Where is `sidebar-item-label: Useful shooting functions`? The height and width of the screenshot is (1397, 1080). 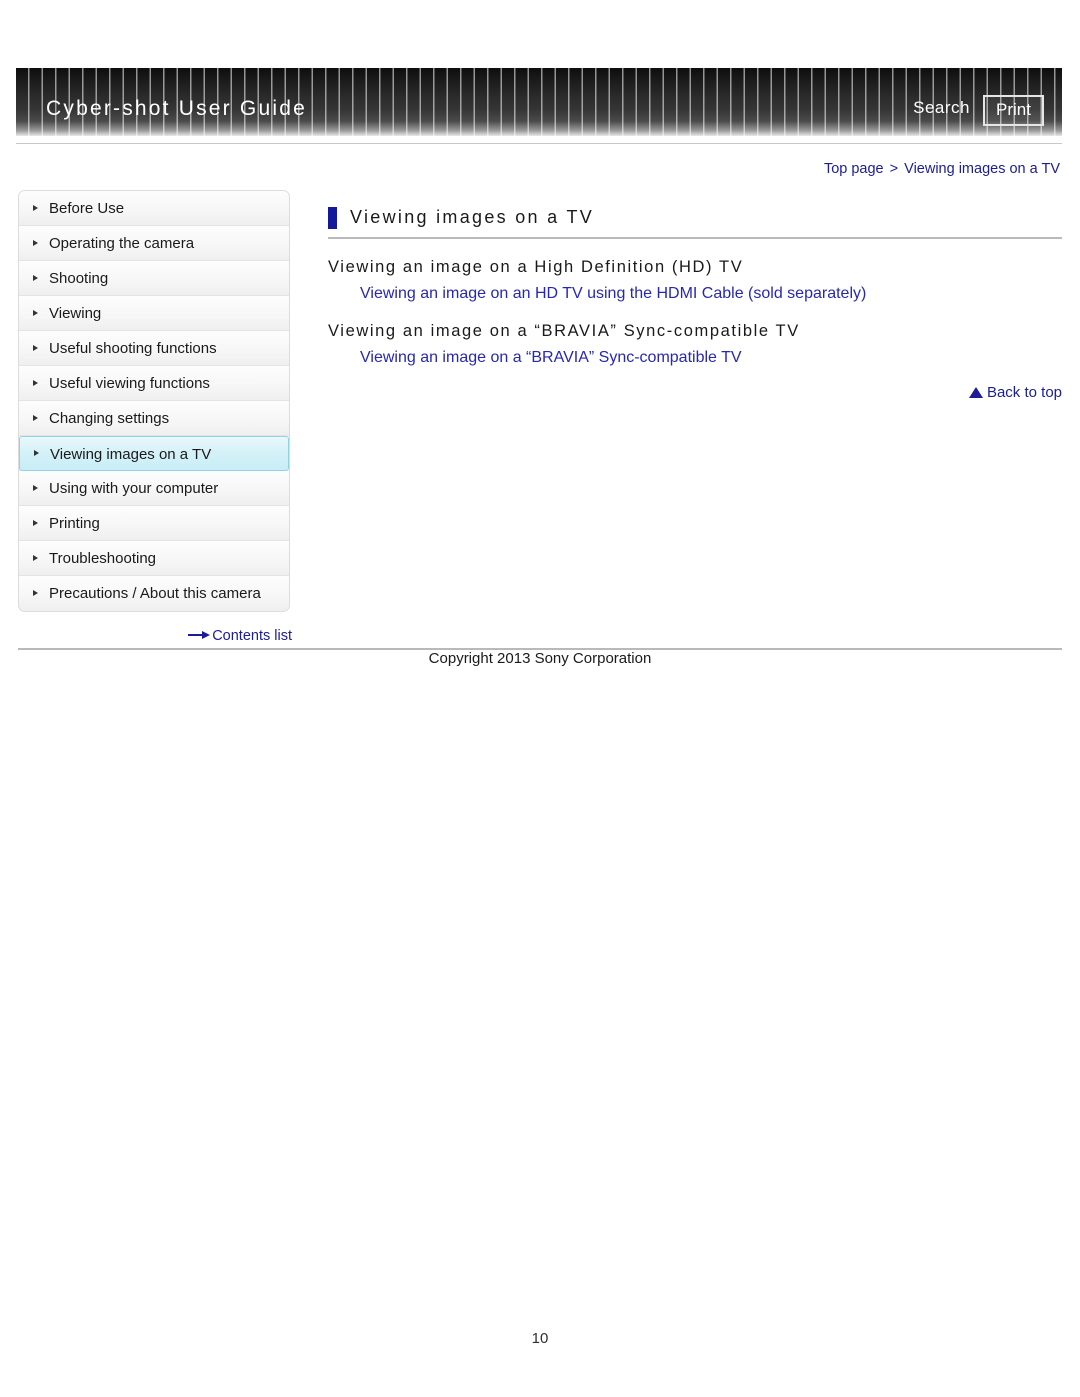
sidebar-item-label: Useful shooting functions is located at coordinates (133, 348).